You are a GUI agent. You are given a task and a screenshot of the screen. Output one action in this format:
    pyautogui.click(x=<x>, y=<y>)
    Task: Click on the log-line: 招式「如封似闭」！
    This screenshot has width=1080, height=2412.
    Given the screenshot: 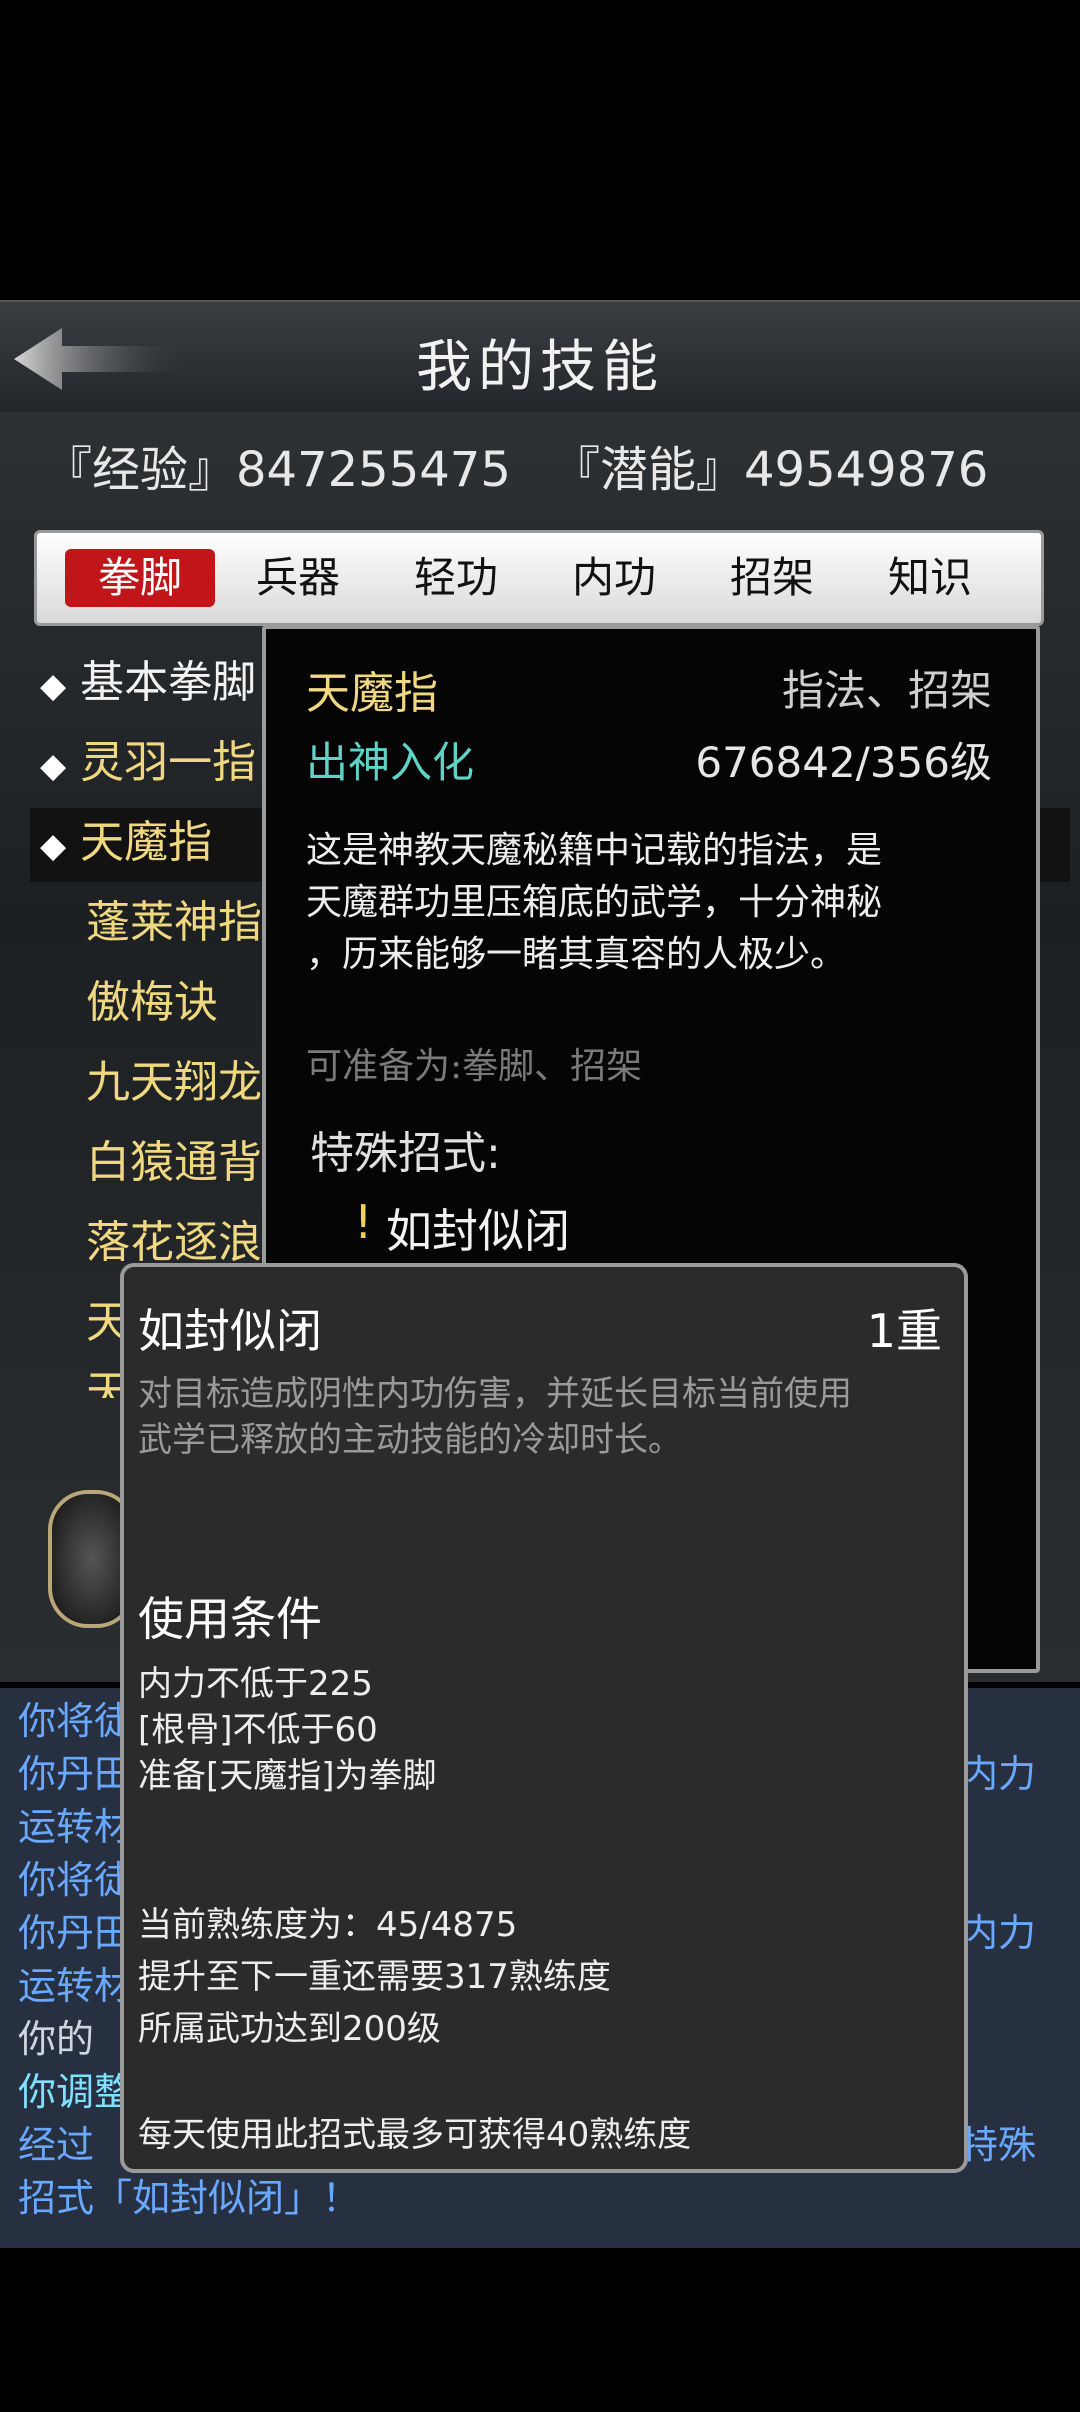 What is the action you would take?
    pyautogui.click(x=189, y=2198)
    